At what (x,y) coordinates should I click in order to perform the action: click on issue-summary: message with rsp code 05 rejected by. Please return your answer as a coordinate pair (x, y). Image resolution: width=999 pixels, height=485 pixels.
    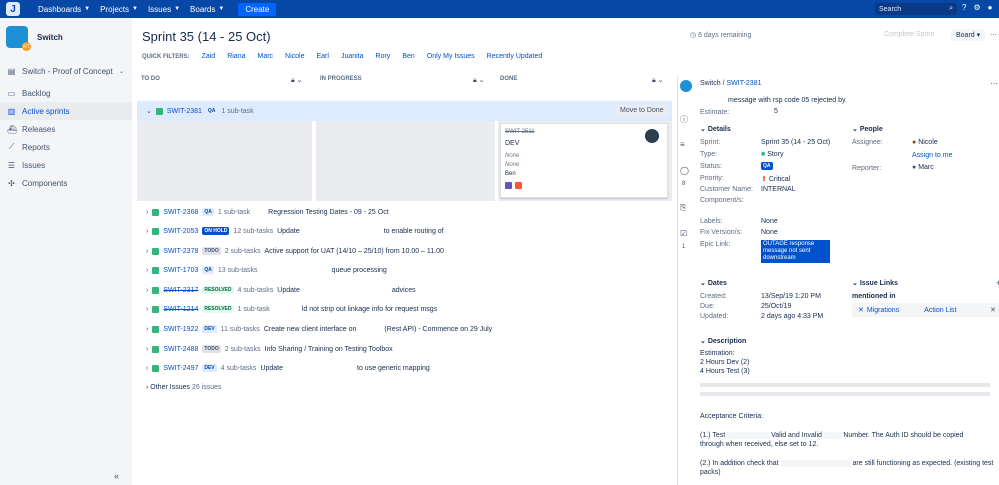
    Looking at the image, I should click on (787, 100).